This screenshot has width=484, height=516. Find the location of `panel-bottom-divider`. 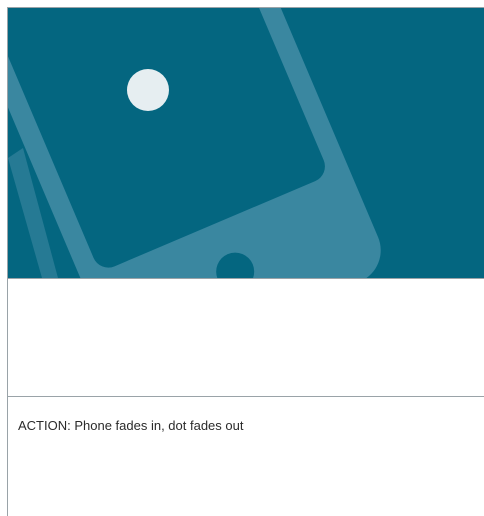

panel-bottom-divider is located at coordinates (246, 278).